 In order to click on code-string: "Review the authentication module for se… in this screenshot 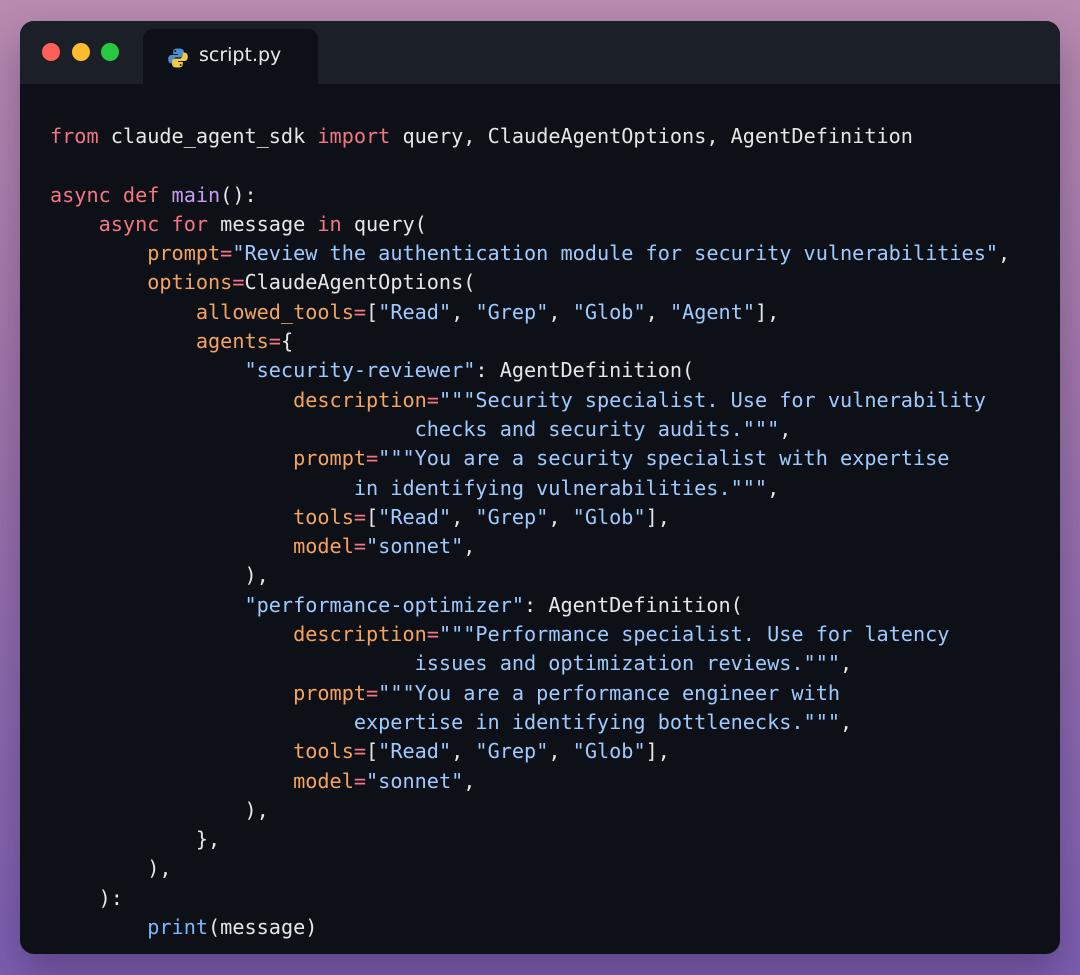, I will do `click(615, 253)`.